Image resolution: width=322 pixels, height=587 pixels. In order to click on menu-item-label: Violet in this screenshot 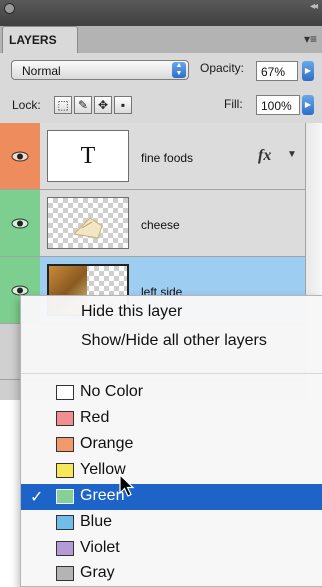, I will do `click(100, 547)`.